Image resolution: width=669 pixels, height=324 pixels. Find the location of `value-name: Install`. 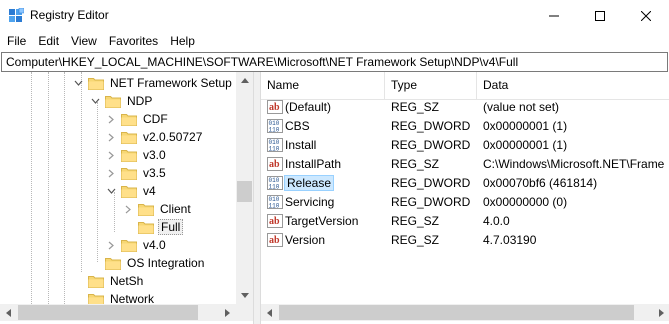

value-name: Install is located at coordinates (301, 145).